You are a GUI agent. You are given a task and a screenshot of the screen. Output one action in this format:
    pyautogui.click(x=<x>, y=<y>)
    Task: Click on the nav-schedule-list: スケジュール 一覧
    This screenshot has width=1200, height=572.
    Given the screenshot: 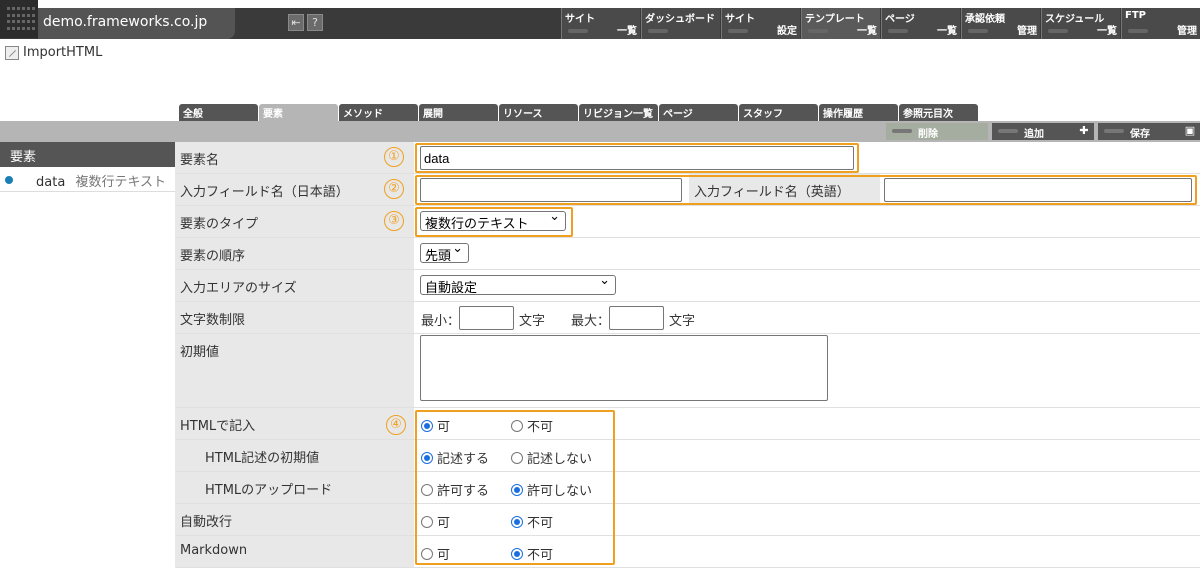 What is the action you would take?
    pyautogui.click(x=1080, y=23)
    